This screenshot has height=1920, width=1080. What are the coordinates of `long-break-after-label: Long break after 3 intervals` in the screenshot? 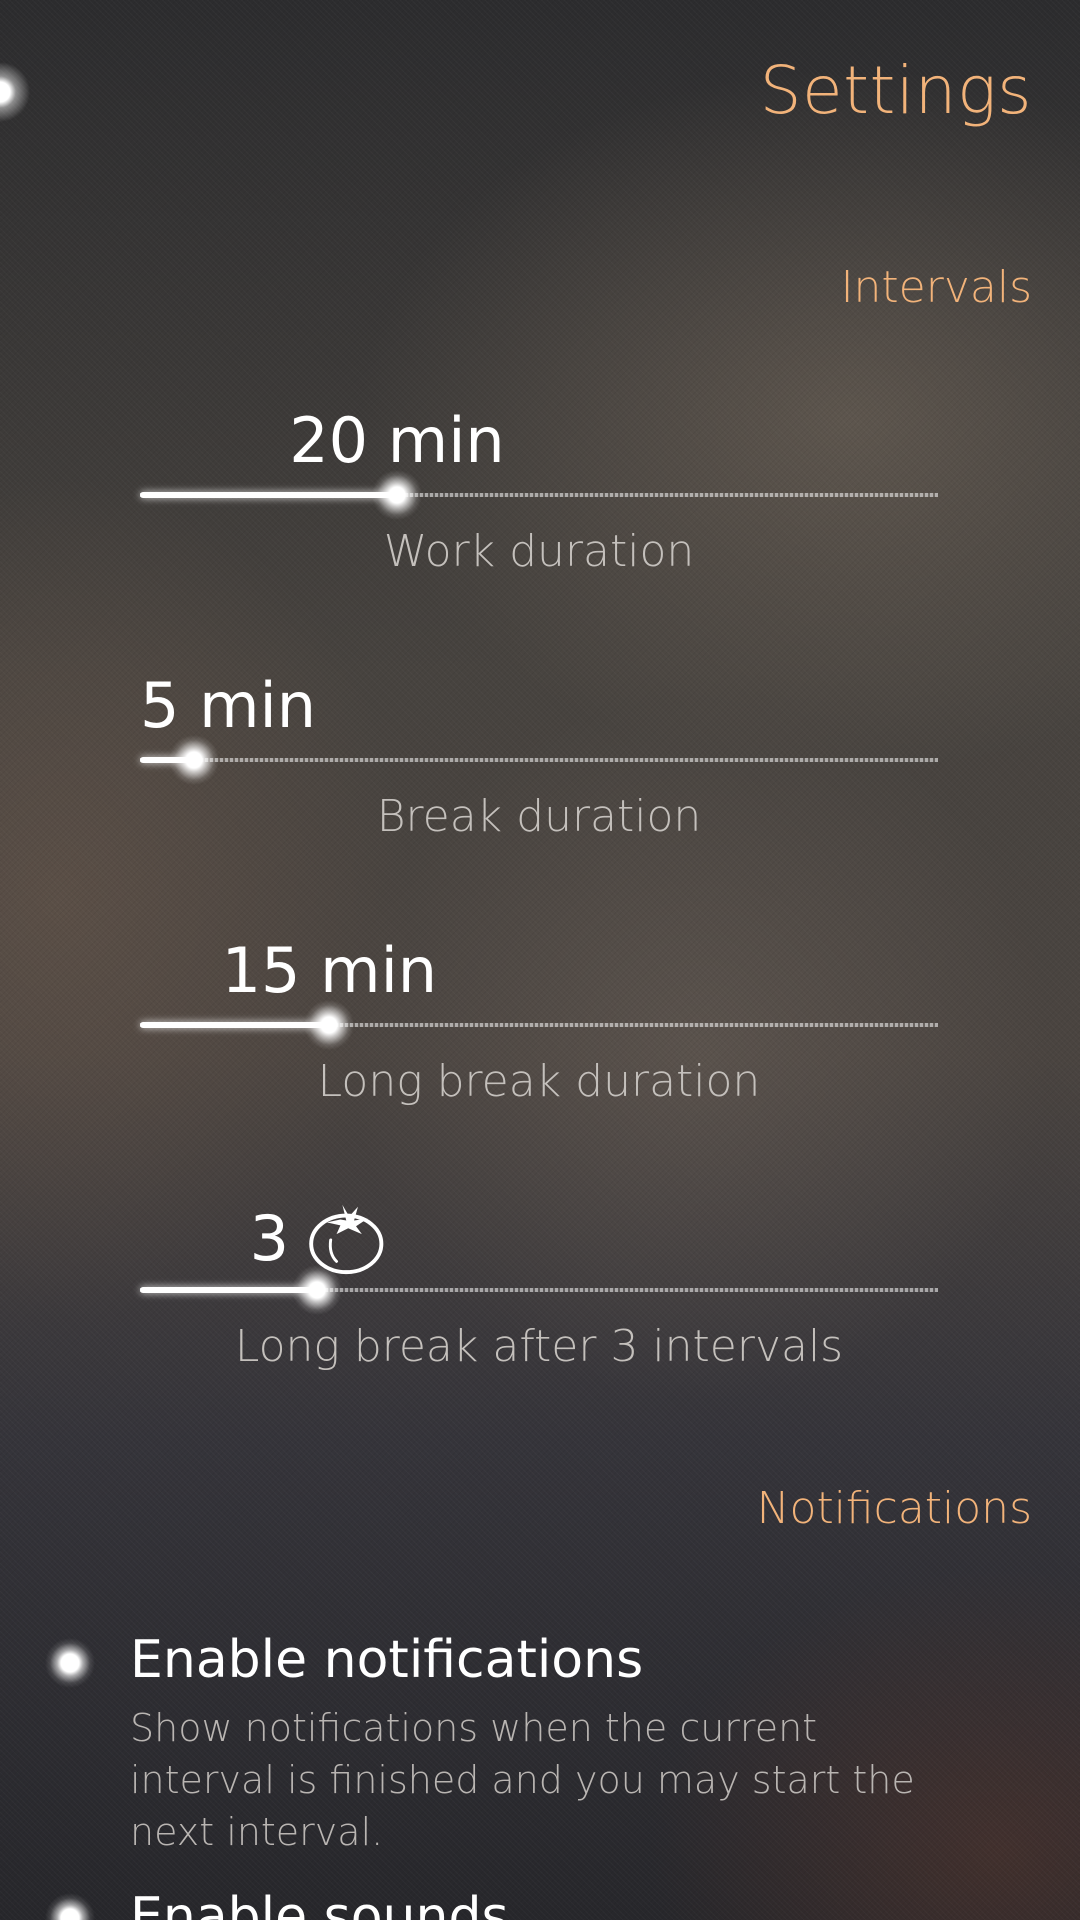 It's located at (539, 1346).